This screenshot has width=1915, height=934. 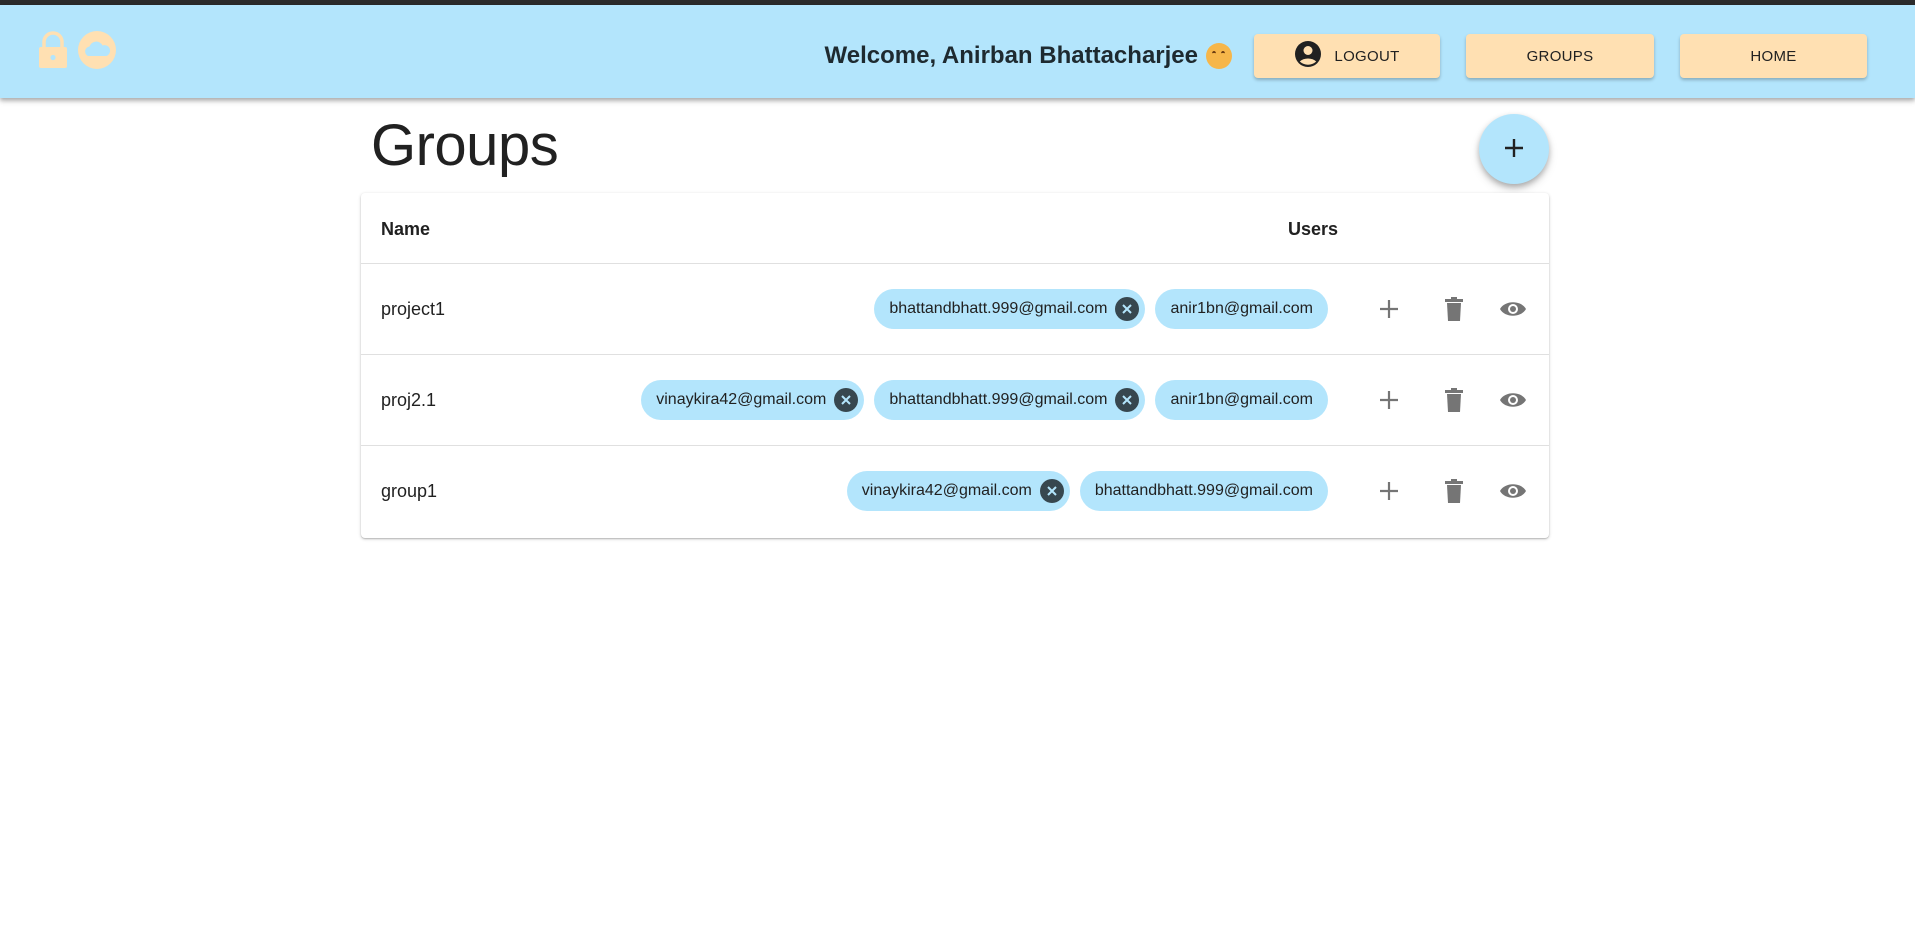 What do you see at coordinates (53, 50) in the screenshot?
I see `lock-icon` at bounding box center [53, 50].